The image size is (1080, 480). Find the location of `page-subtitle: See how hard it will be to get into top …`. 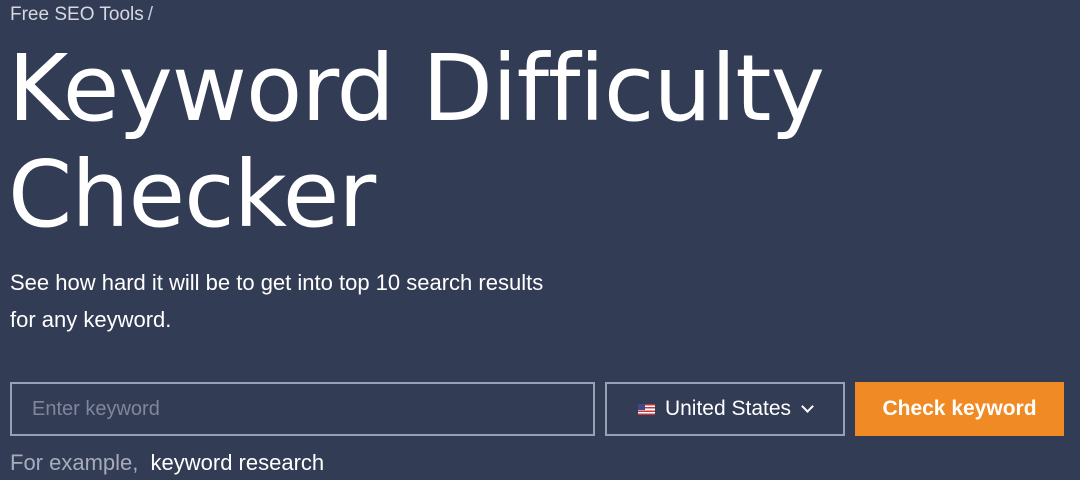

page-subtitle: See how hard it will be to get into top … is located at coordinates (320, 301).